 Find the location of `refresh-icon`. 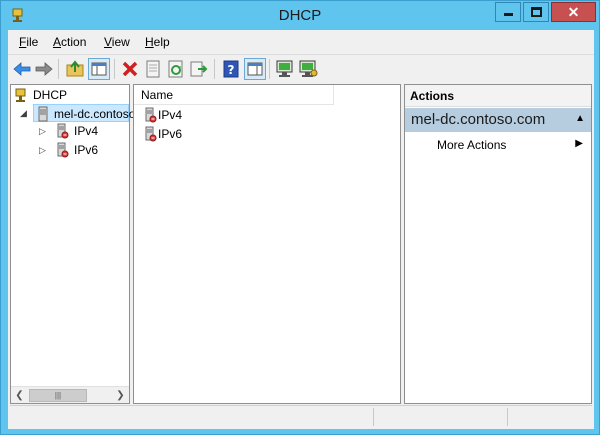

refresh-icon is located at coordinates (175, 69).